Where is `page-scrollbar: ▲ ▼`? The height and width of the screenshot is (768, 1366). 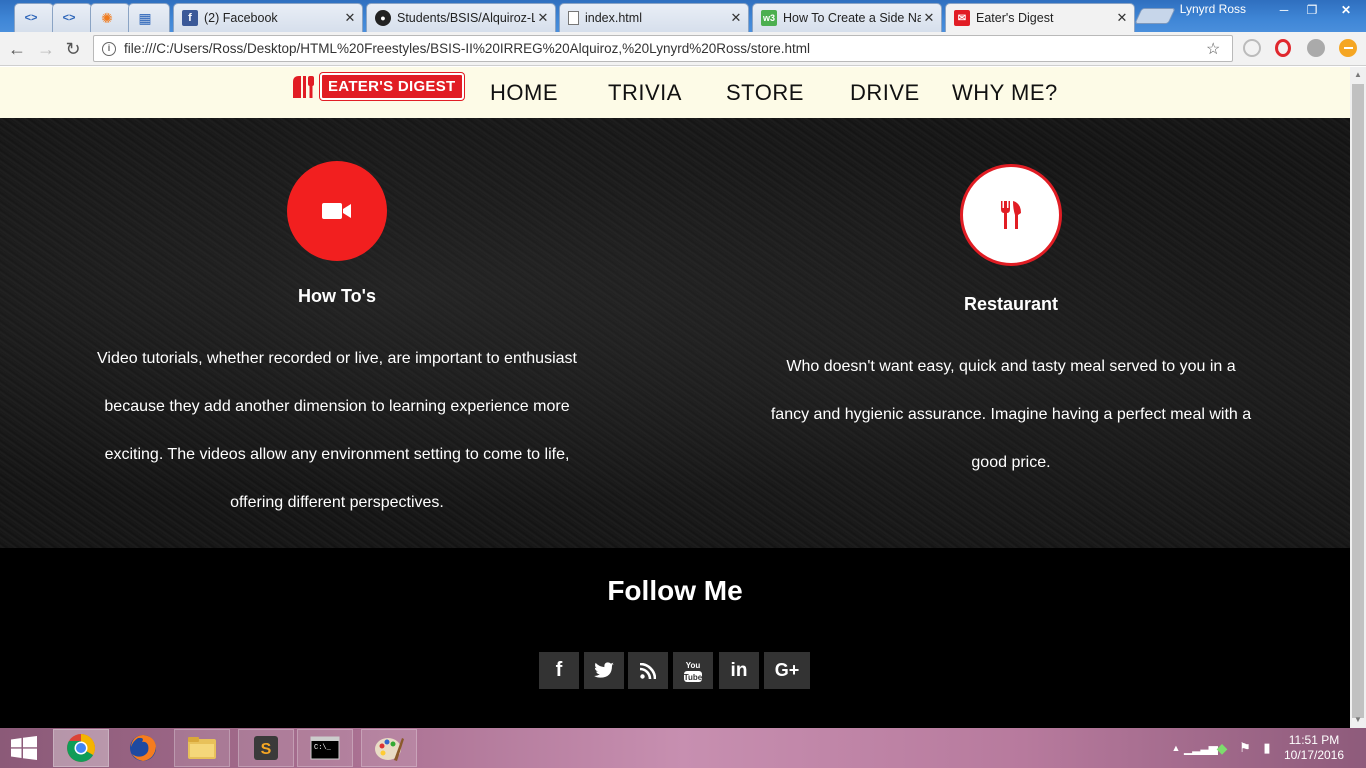 page-scrollbar: ▲ ▼ is located at coordinates (1358, 397).